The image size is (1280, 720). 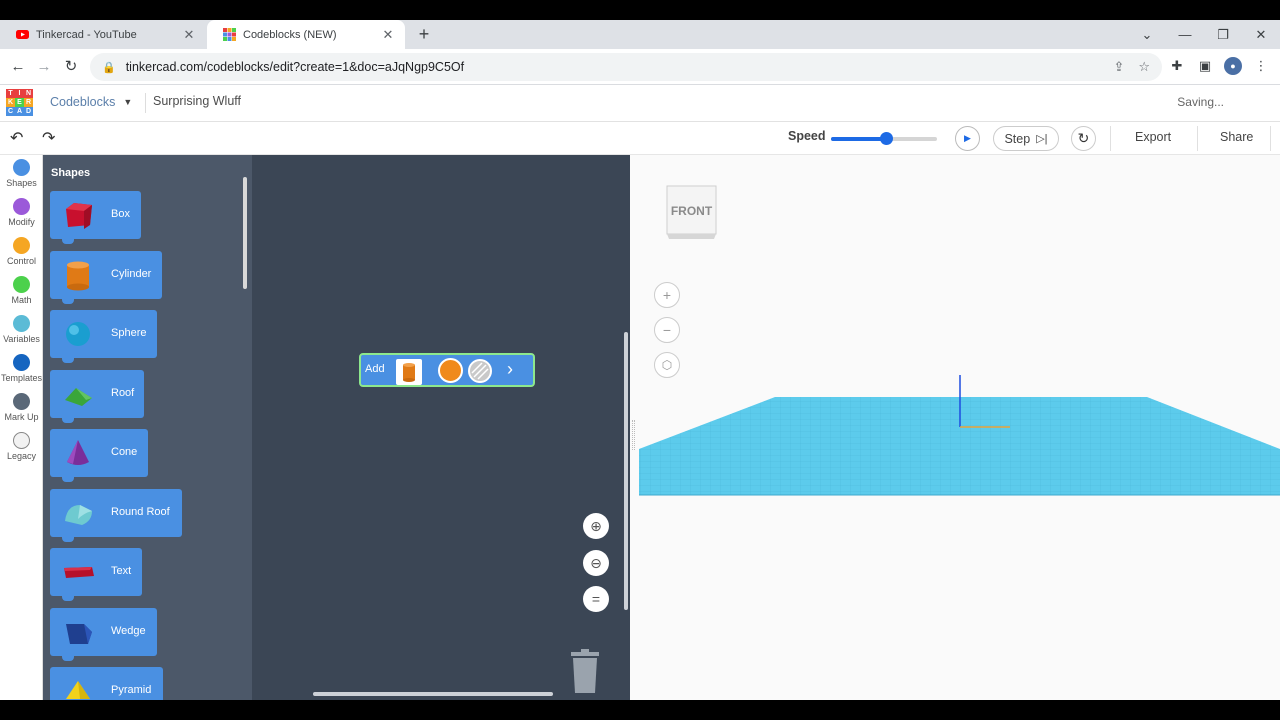 I want to click on block-sphere: Sphere, so click(x=103, y=336).